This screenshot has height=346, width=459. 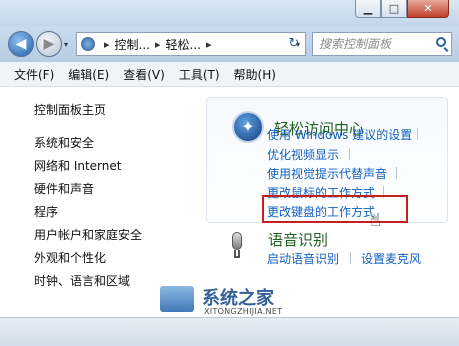 I want to click on watermark: 系统之家 XITONGZHIJIA.NET, so click(x=240, y=300).